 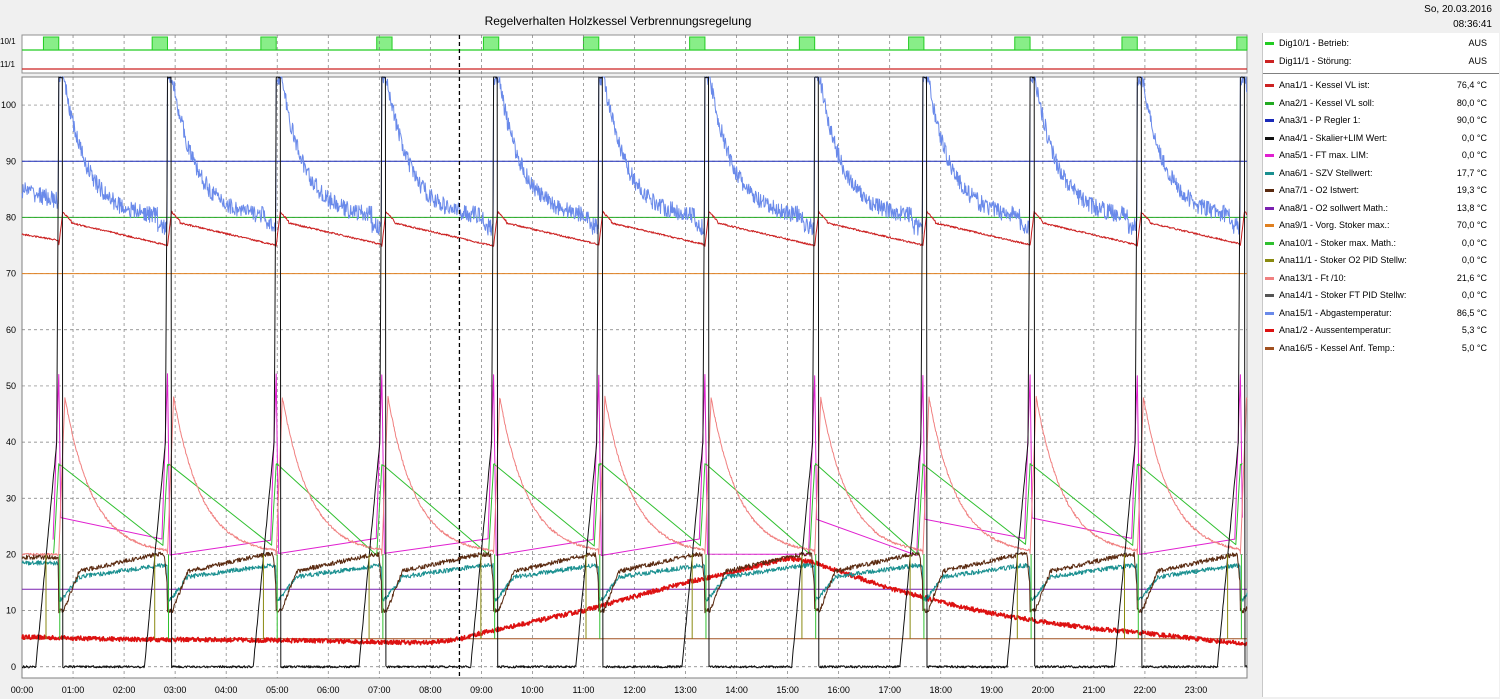 I want to click on y-tick-label: 0, so click(x=13, y=667).